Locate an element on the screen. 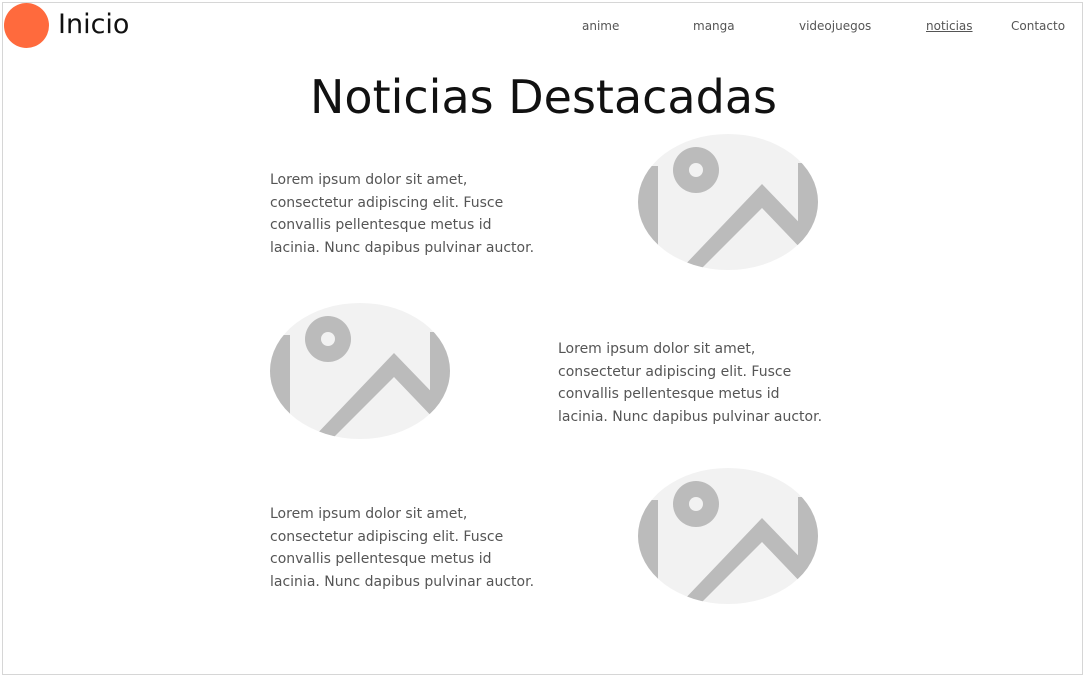 Image resolution: width=1087 pixels, height=679 pixels. logo-circle is located at coordinates (26, 25).